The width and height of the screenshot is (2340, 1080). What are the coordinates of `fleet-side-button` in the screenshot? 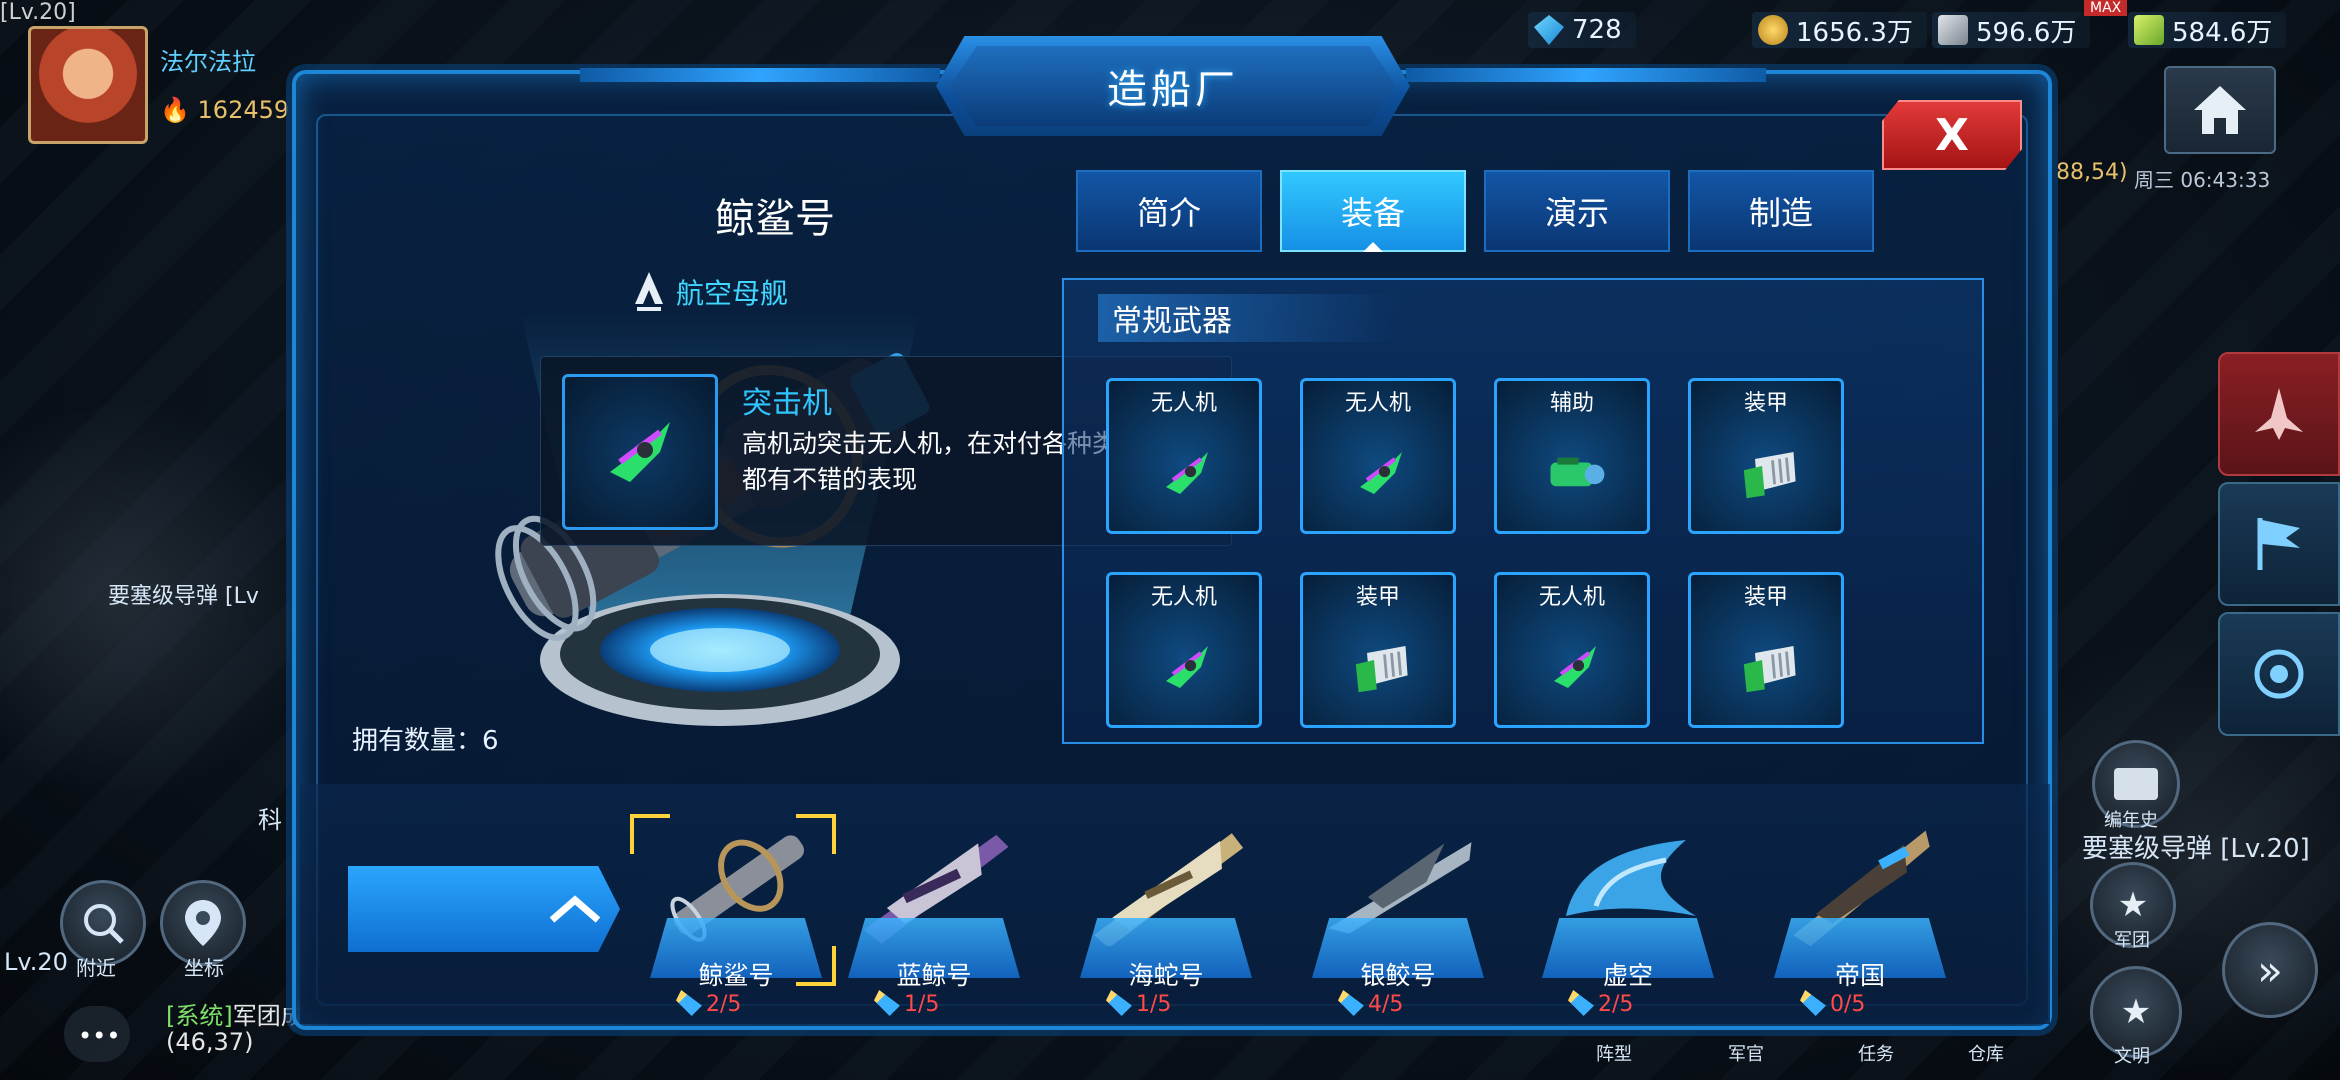 It's located at (2279, 414).